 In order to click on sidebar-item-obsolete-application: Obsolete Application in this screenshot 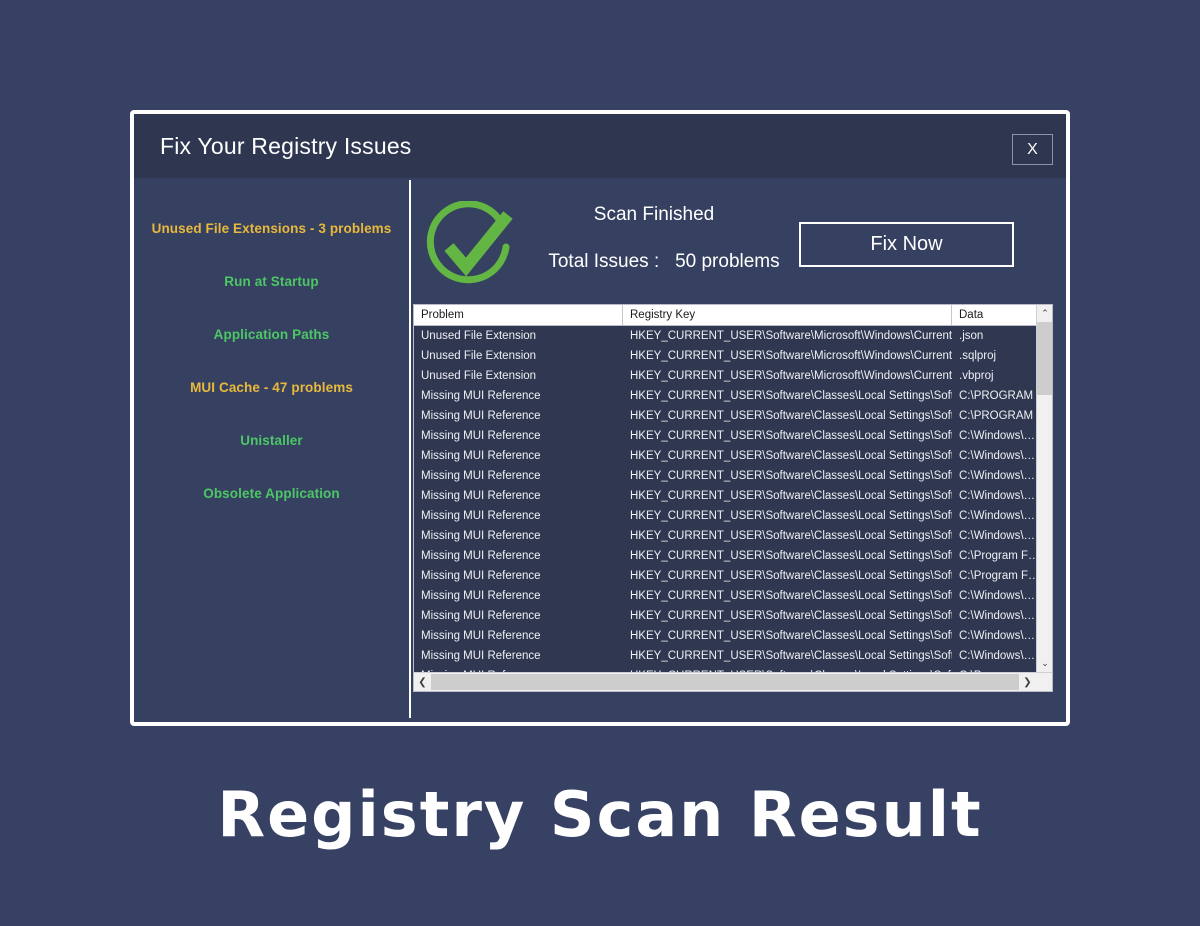, I will do `click(271, 493)`.